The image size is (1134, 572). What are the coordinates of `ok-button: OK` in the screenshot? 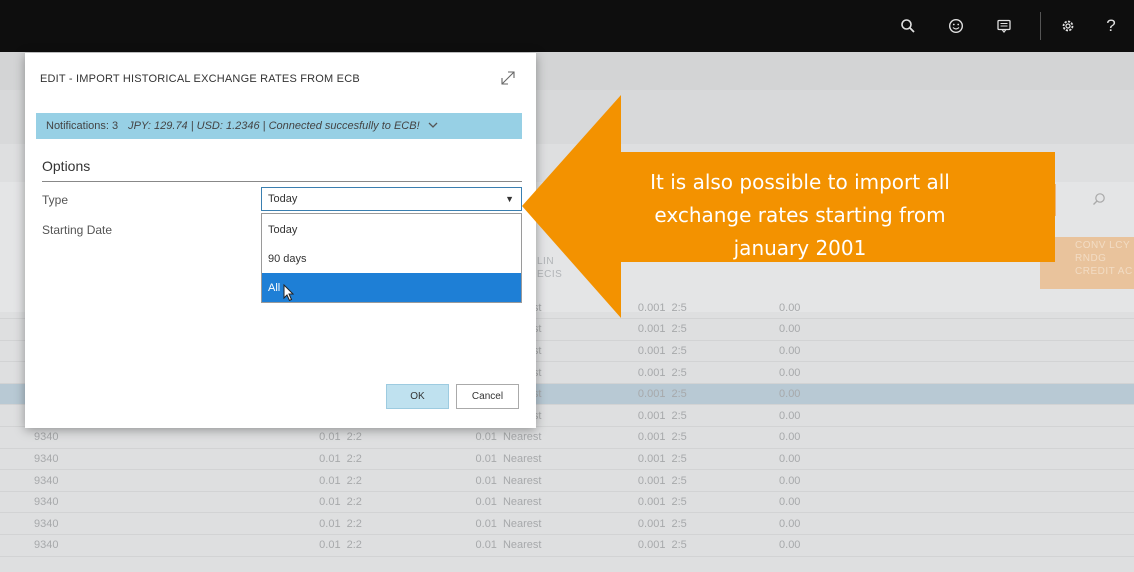 It's located at (417, 396).